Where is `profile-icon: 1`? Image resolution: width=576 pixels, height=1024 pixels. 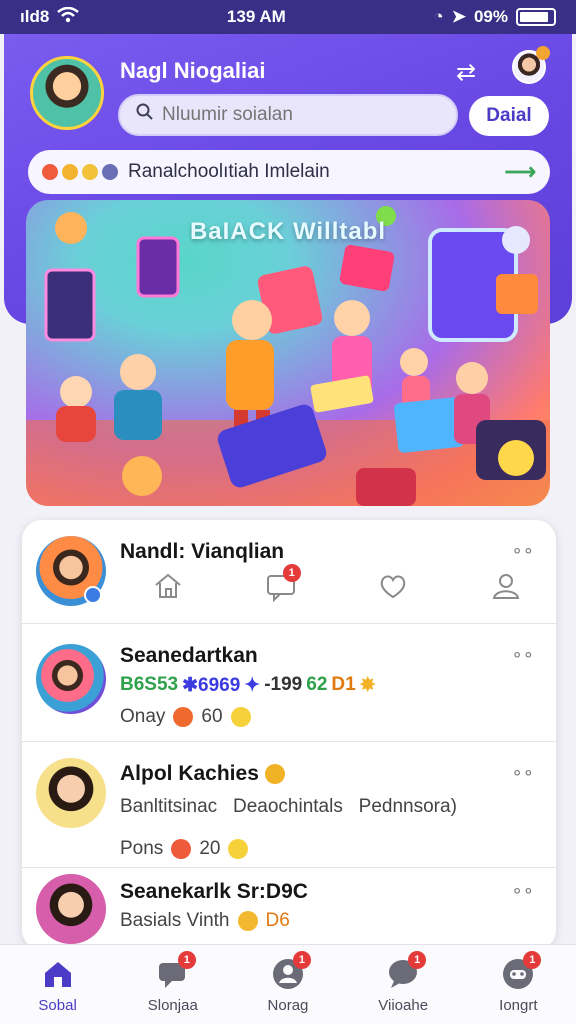 profile-icon: 1 is located at coordinates (291, 971).